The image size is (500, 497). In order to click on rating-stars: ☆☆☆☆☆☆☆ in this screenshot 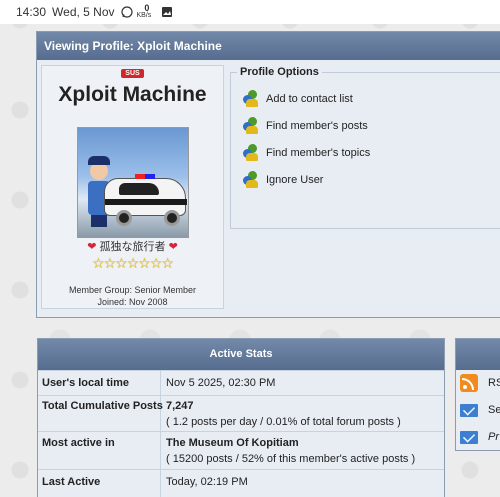, I will do `click(133, 263)`.